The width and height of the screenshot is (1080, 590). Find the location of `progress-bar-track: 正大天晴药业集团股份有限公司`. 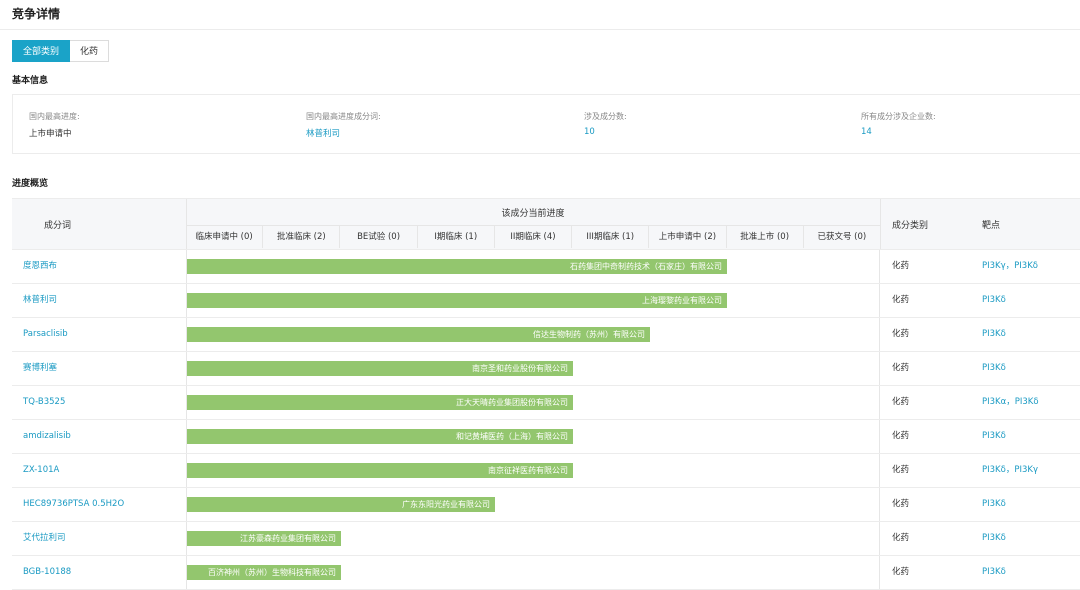

progress-bar-track: 正大天晴药业集团股份有限公司 is located at coordinates (533, 402).